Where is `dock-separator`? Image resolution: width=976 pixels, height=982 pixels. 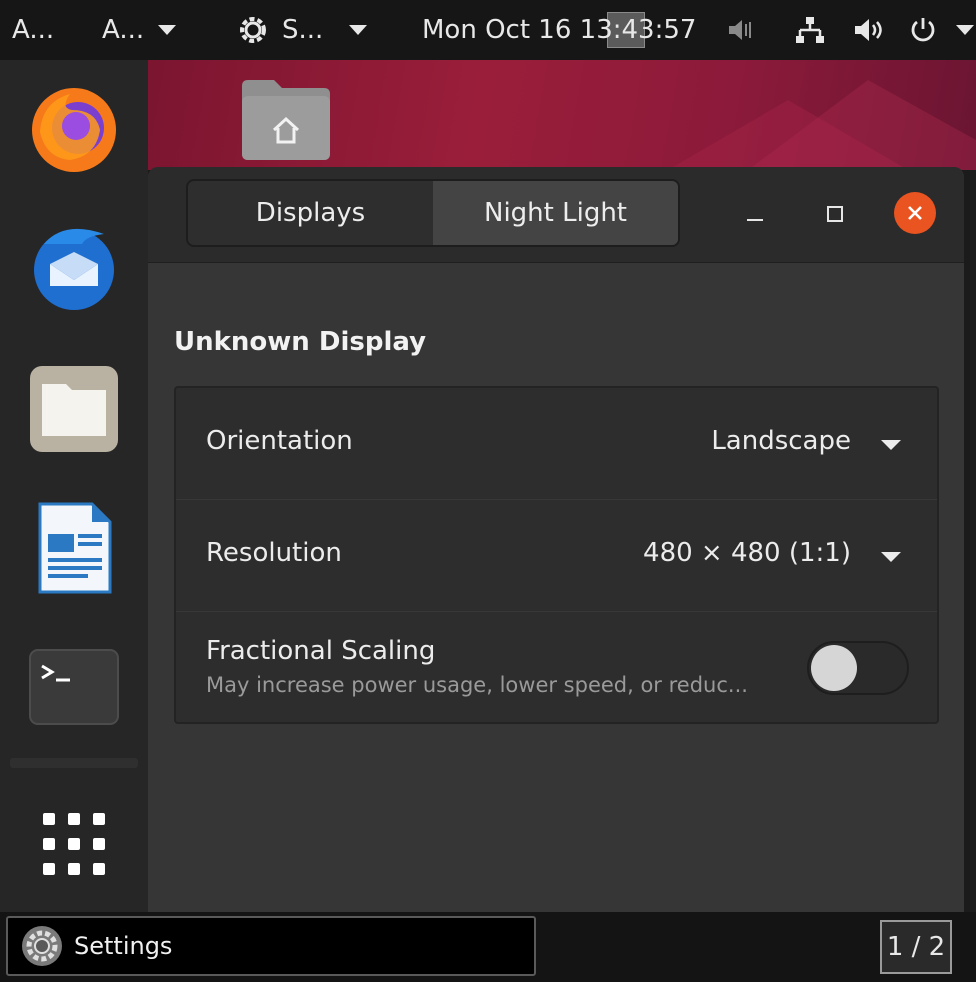 dock-separator is located at coordinates (74, 763).